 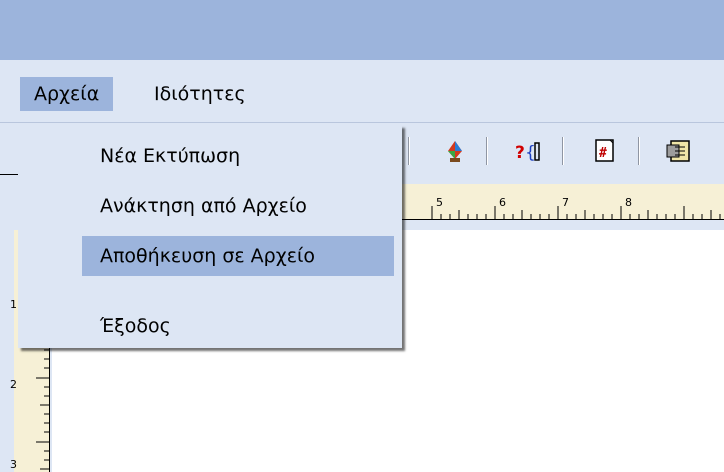 What do you see at coordinates (200, 94) in the screenshot?
I see `menu-properties: Ιδιότητες` at bounding box center [200, 94].